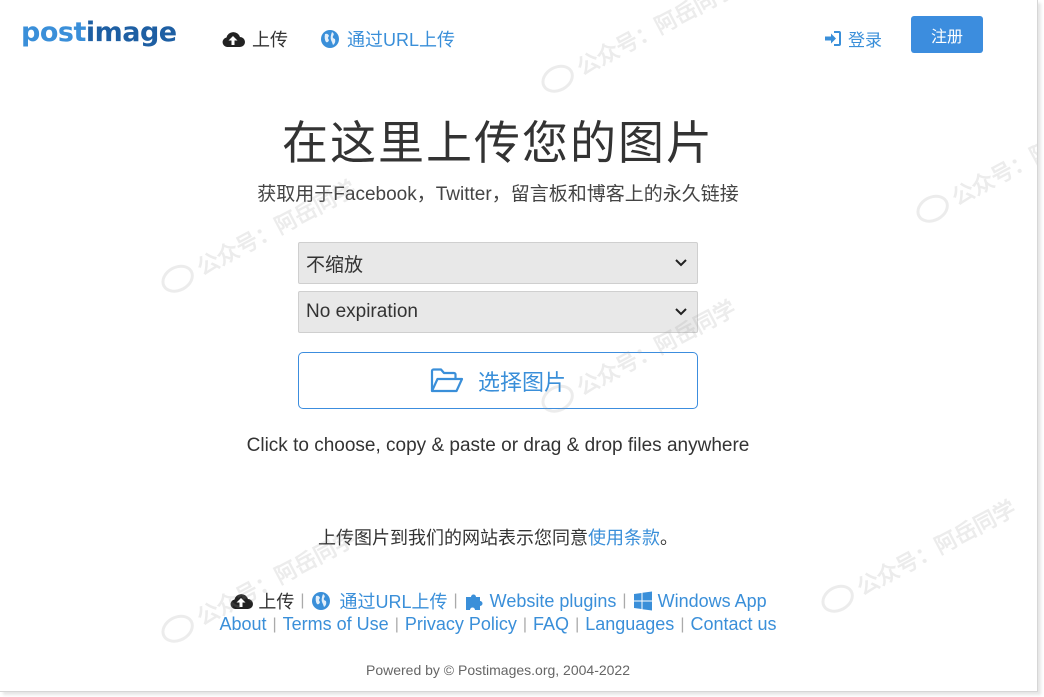 The width and height of the screenshot is (1044, 697). Describe the element at coordinates (53, 32) in the screenshot. I see `logo-text-post: post` at that location.